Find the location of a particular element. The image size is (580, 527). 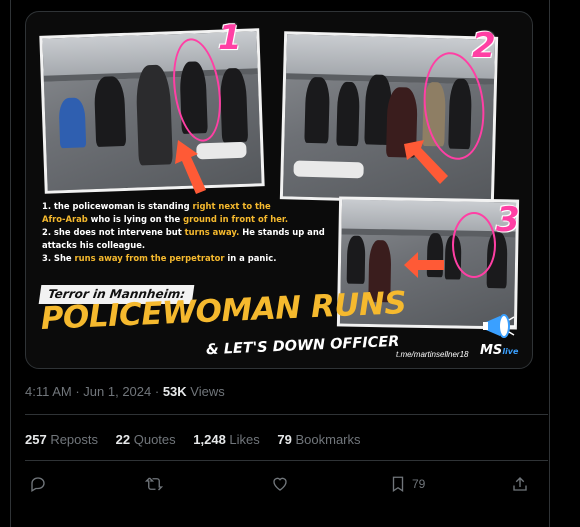

bookmark-count: 79 is located at coordinates (419, 484).